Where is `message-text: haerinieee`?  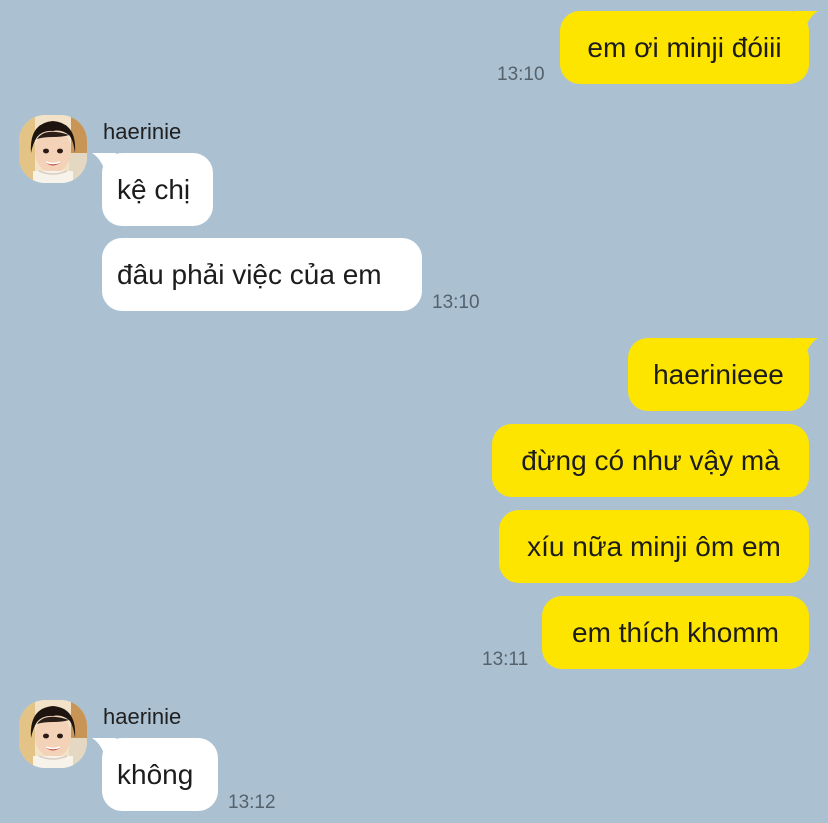
message-text: haerinieee is located at coordinates (718, 374).